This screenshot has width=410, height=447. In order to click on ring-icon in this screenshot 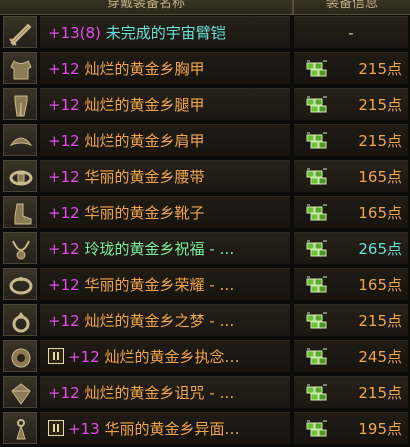, I will do `click(21, 322)`.